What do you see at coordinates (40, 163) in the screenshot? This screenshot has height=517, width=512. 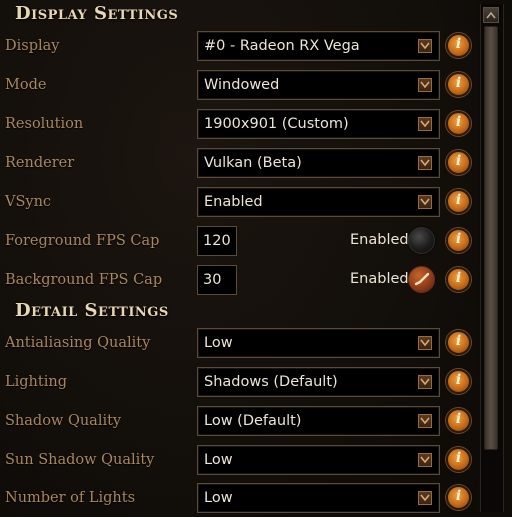 I see `setting-label: Renderer` at bounding box center [40, 163].